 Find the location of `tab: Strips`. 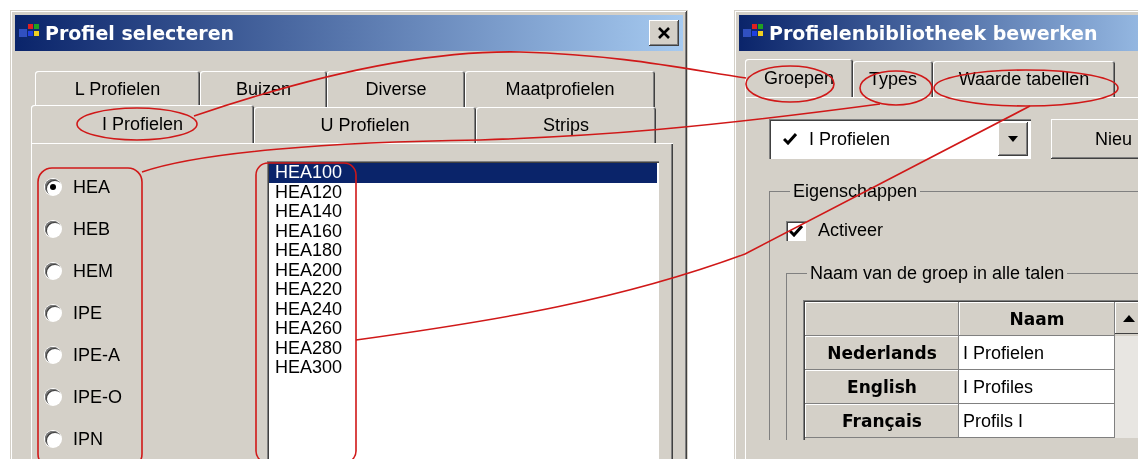

tab: Strips is located at coordinates (566, 125).